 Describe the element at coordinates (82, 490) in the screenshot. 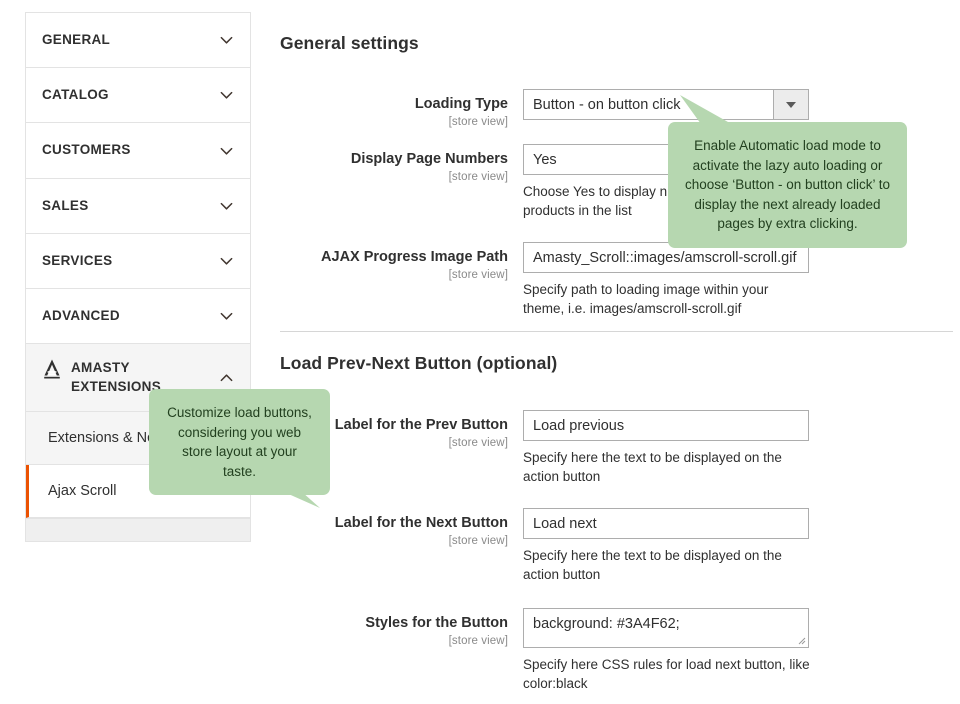

I see `sidebar-subitem-label: Ajax Scroll` at that location.